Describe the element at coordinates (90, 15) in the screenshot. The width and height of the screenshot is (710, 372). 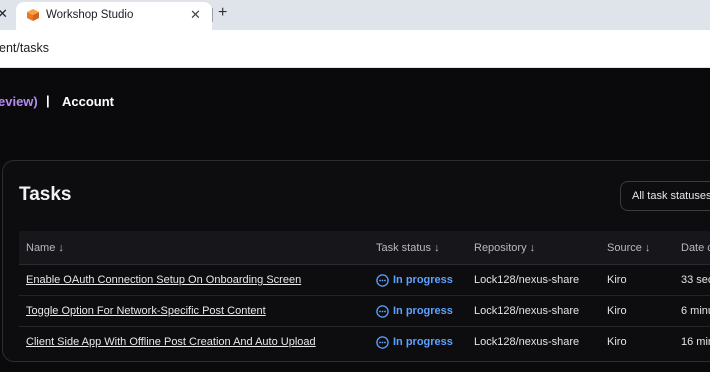
I see `tab-title: Workshop Studio` at that location.